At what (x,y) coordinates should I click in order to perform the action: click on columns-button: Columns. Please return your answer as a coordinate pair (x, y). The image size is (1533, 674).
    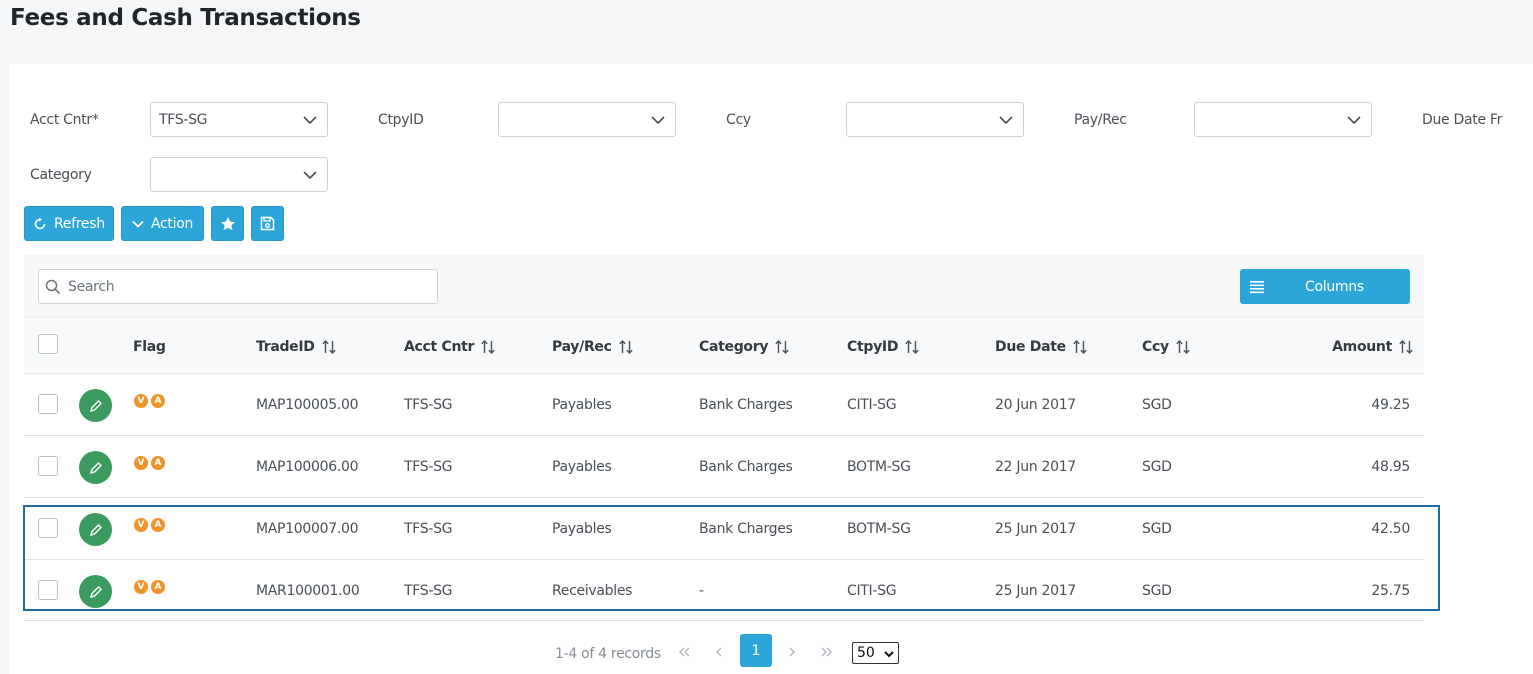
    Looking at the image, I should click on (1325, 286).